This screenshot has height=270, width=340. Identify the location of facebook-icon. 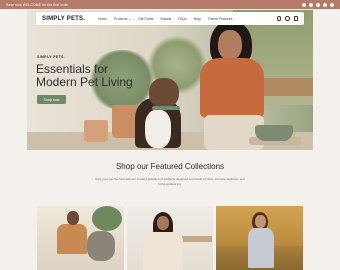
(304, 4).